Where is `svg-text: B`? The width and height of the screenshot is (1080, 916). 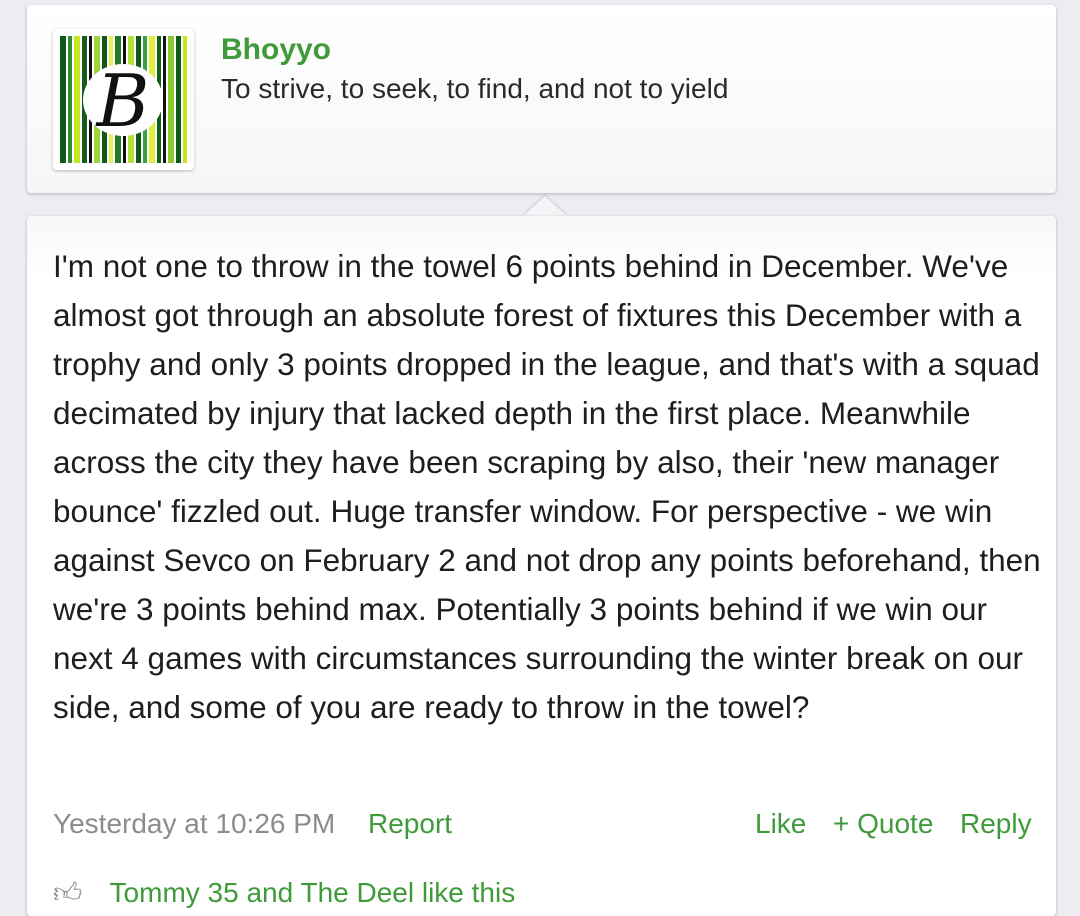
svg-text: B is located at coordinates (122, 101).